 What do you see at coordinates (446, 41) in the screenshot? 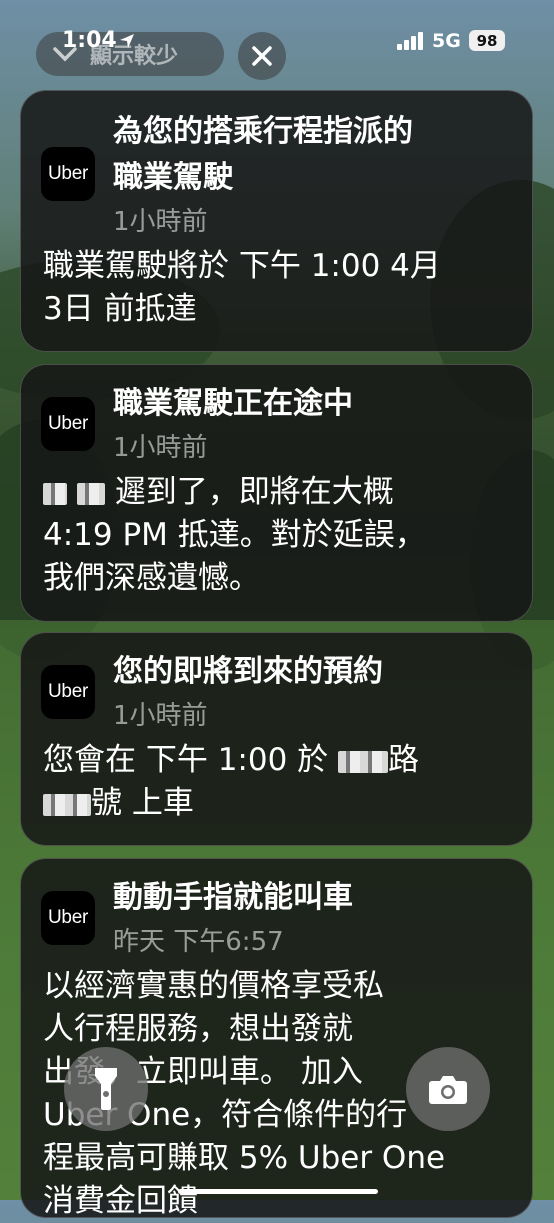
I see `network-type: 5G` at bounding box center [446, 41].